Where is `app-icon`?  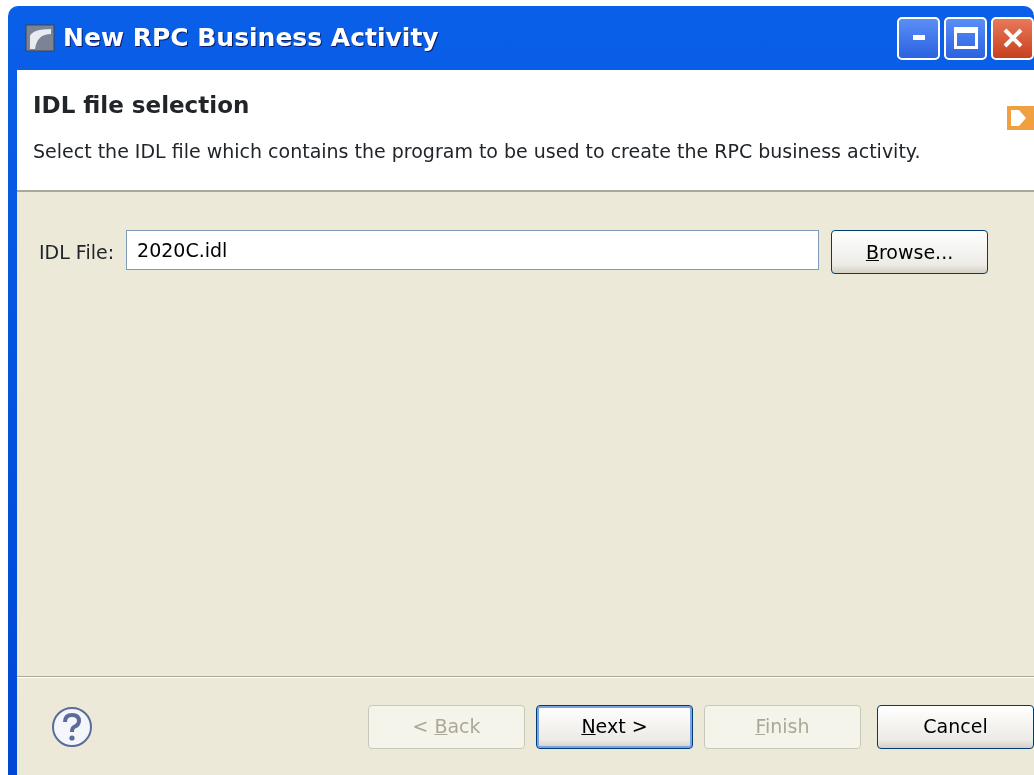
app-icon is located at coordinates (40, 38).